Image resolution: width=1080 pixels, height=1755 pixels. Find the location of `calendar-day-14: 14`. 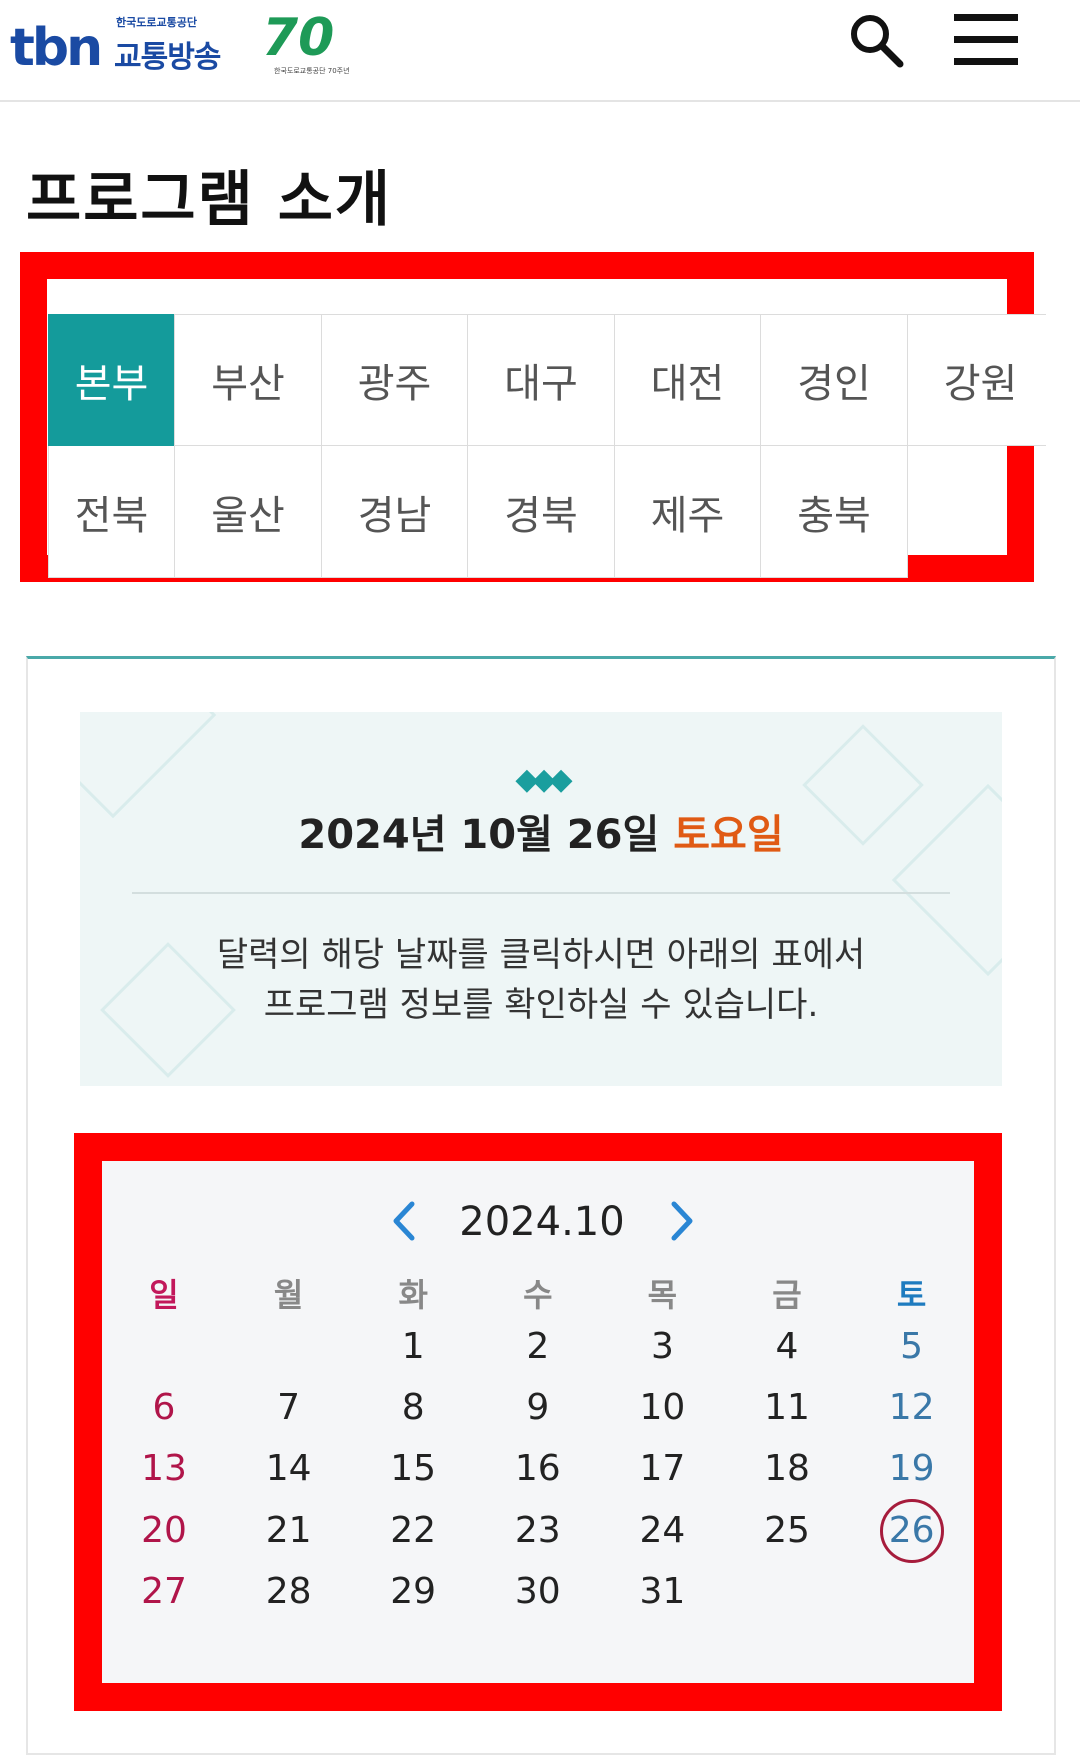

calendar-day-14: 14 is located at coordinates (289, 1469).